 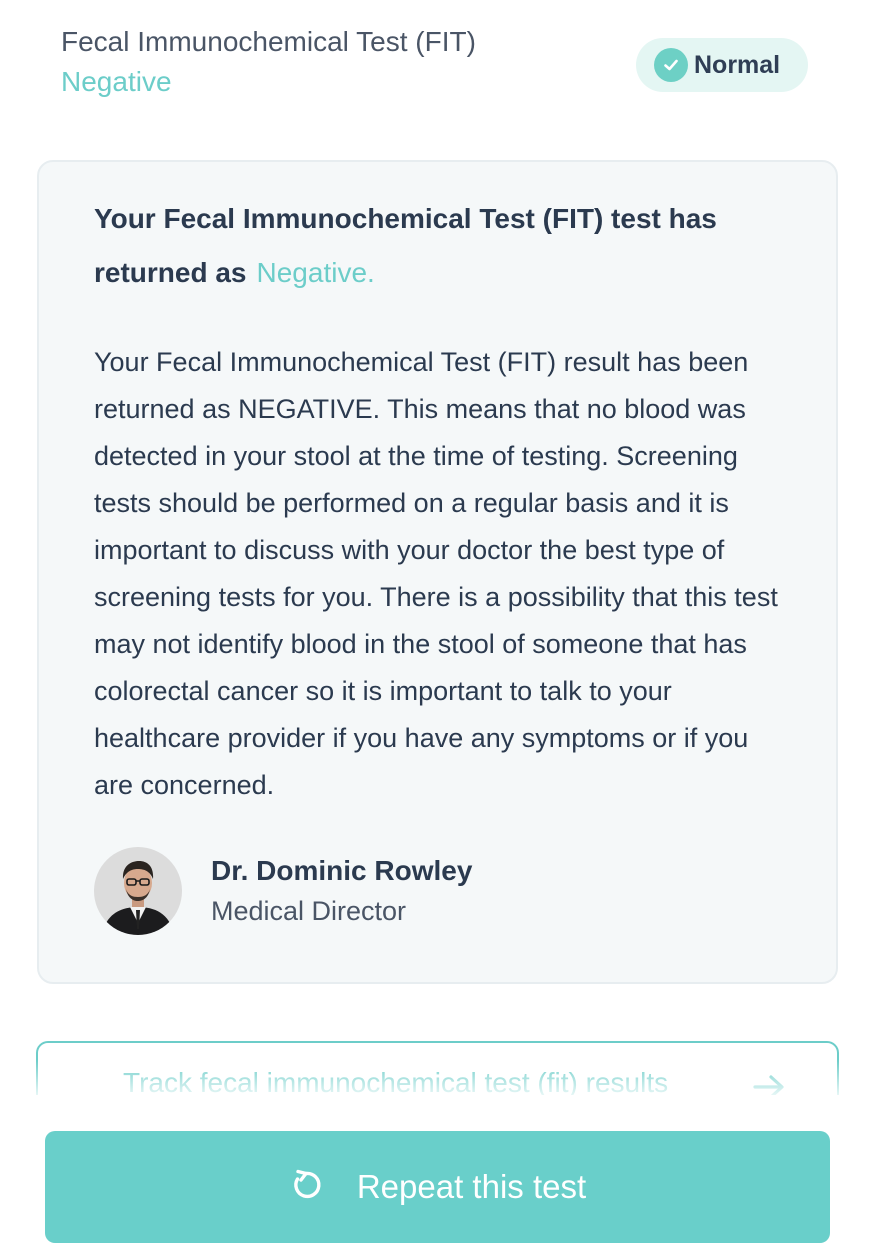 I want to click on status-badge: Normal, so click(x=722, y=65).